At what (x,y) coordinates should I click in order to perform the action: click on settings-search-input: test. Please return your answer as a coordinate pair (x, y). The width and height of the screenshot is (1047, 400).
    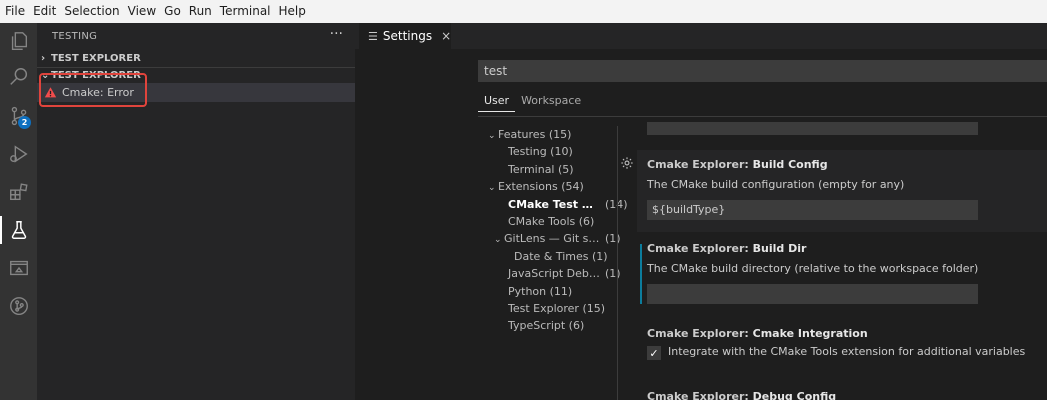
    Looking at the image, I should click on (762, 71).